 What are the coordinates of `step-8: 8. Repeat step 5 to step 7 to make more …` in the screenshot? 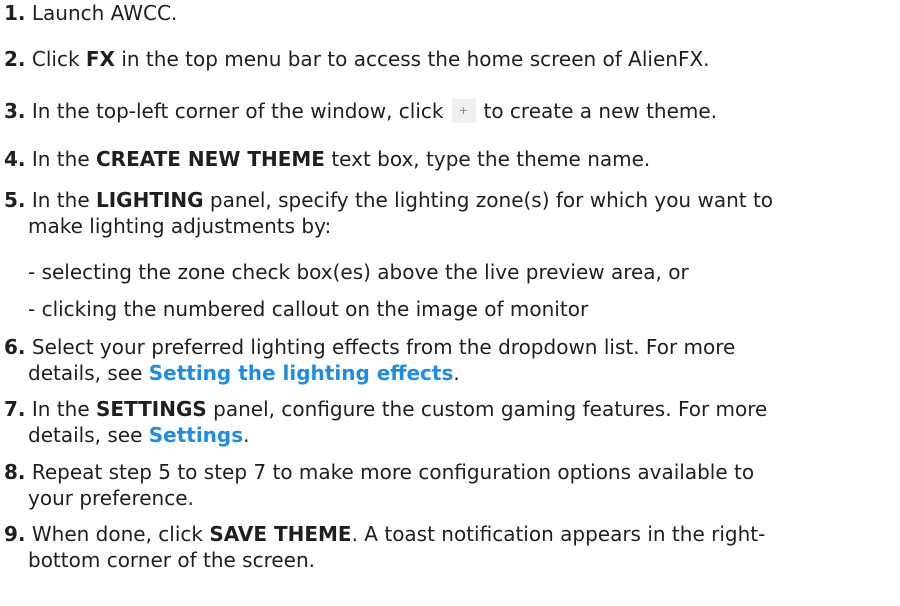 It's located at (449, 485).